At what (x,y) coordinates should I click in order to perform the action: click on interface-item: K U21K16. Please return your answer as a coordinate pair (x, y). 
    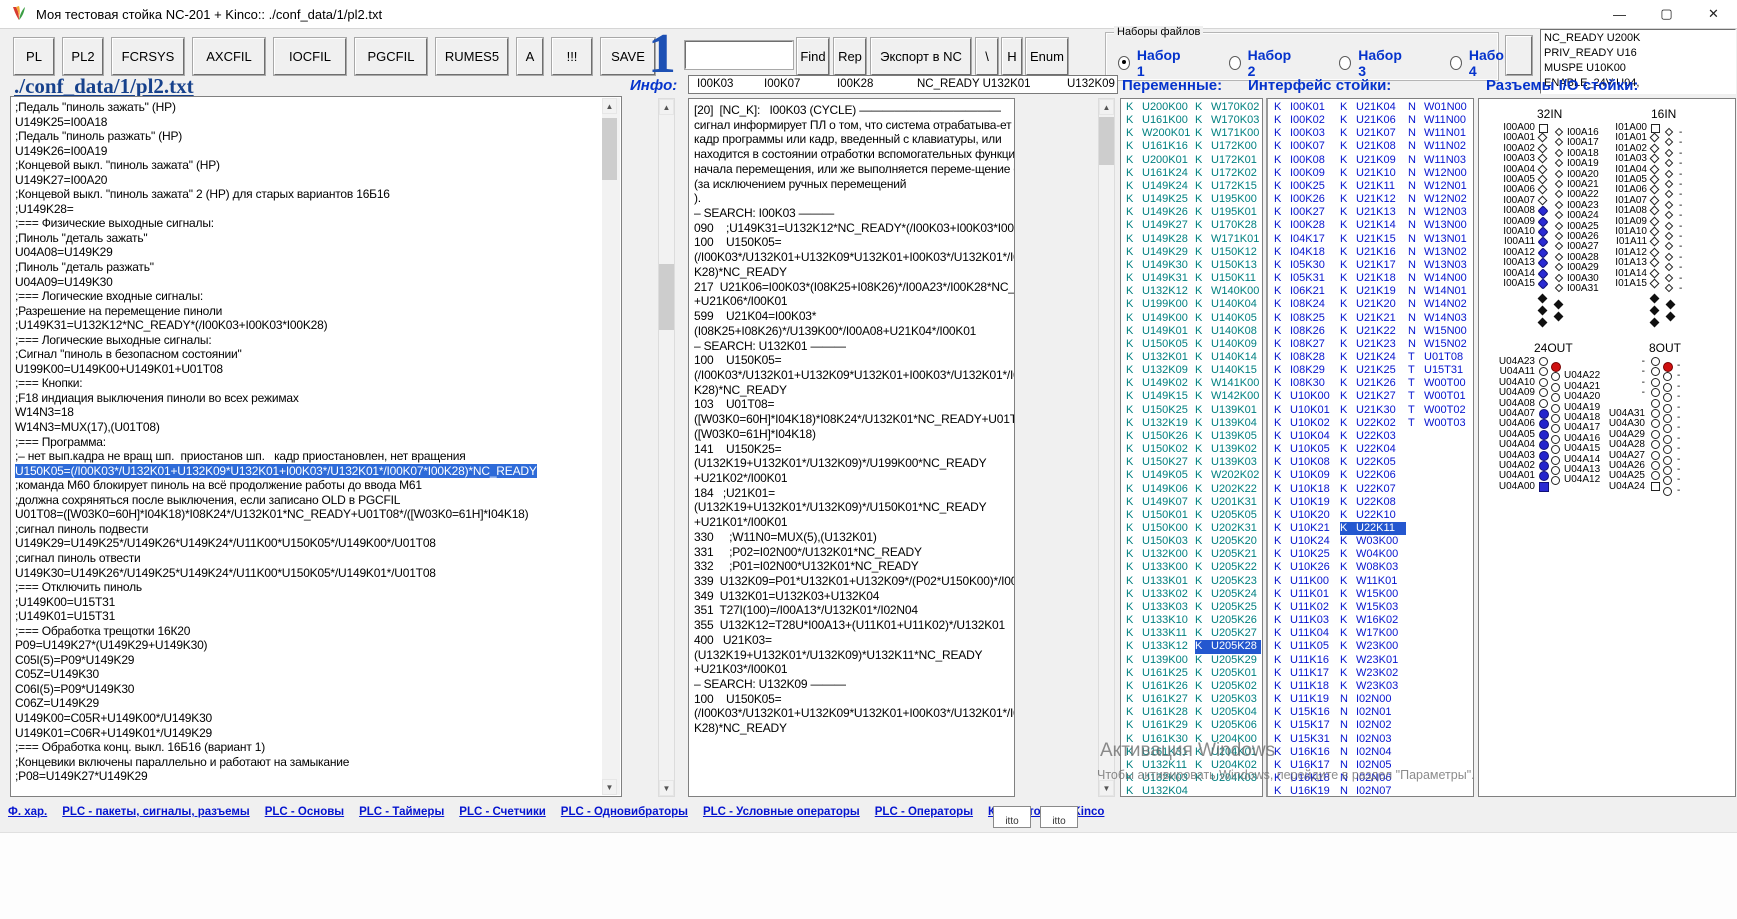
    Looking at the image, I should click on (1373, 252).